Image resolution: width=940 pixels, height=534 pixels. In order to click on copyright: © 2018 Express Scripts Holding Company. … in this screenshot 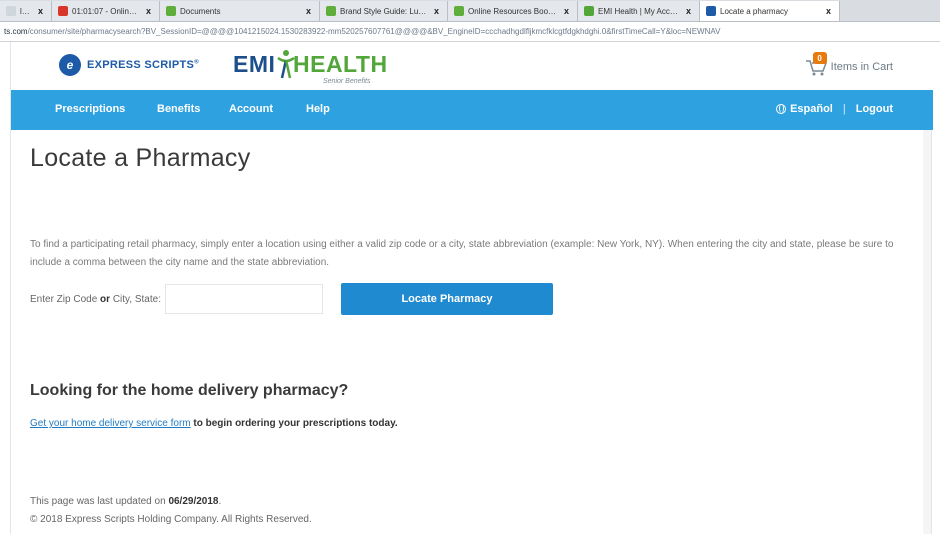, I will do `click(171, 519)`.